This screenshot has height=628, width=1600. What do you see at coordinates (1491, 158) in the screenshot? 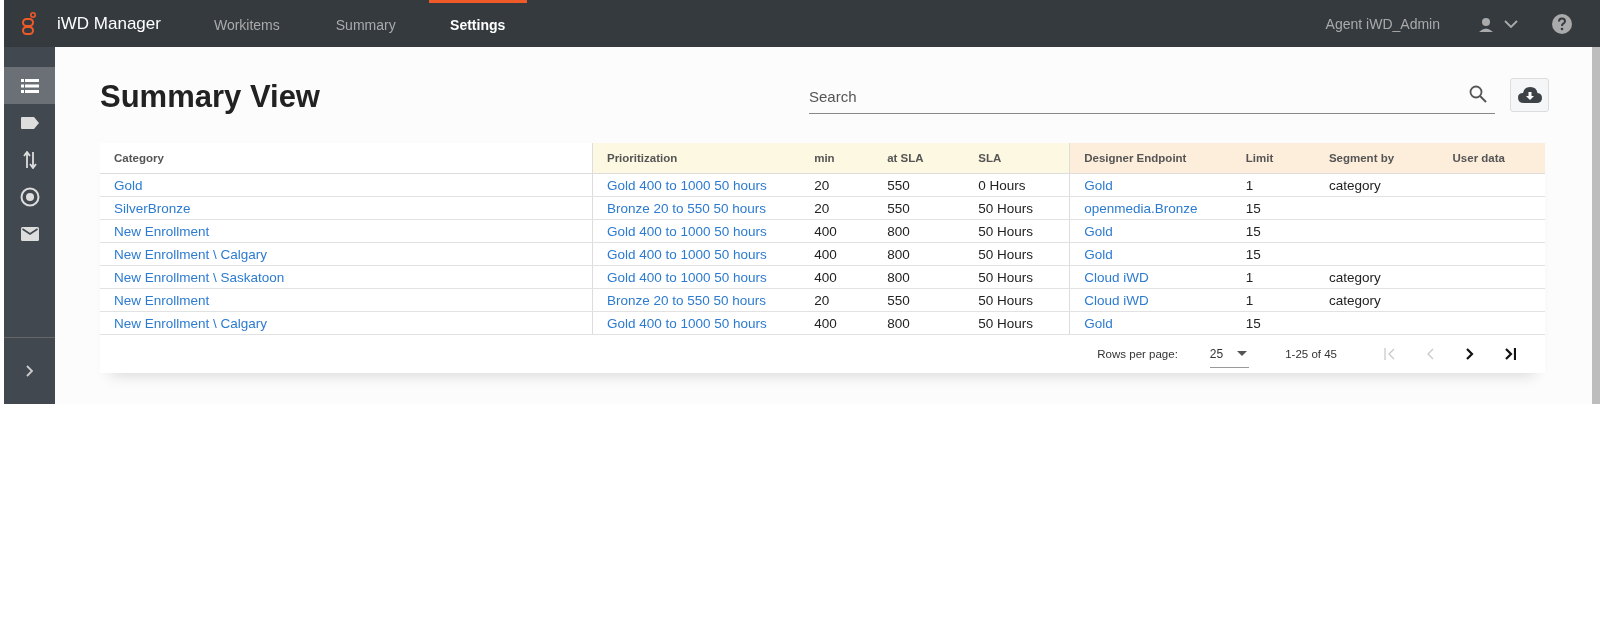
I see `column-header: User data` at bounding box center [1491, 158].